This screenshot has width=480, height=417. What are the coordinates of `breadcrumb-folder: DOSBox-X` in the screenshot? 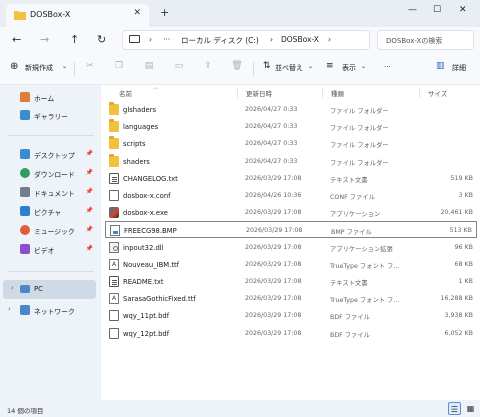 It's located at (300, 39).